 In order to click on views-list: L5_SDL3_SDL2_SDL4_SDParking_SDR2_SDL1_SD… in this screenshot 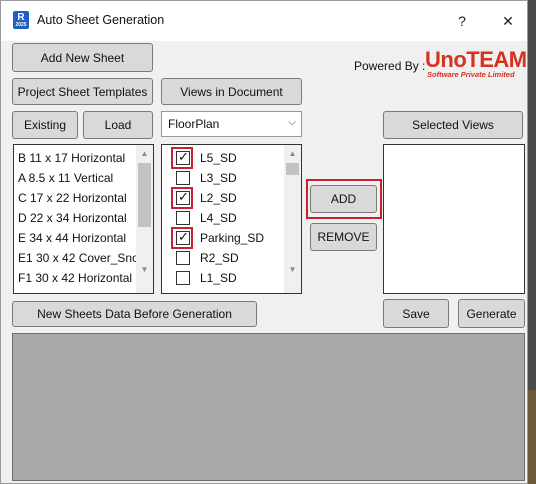, I will do `click(231, 219)`.